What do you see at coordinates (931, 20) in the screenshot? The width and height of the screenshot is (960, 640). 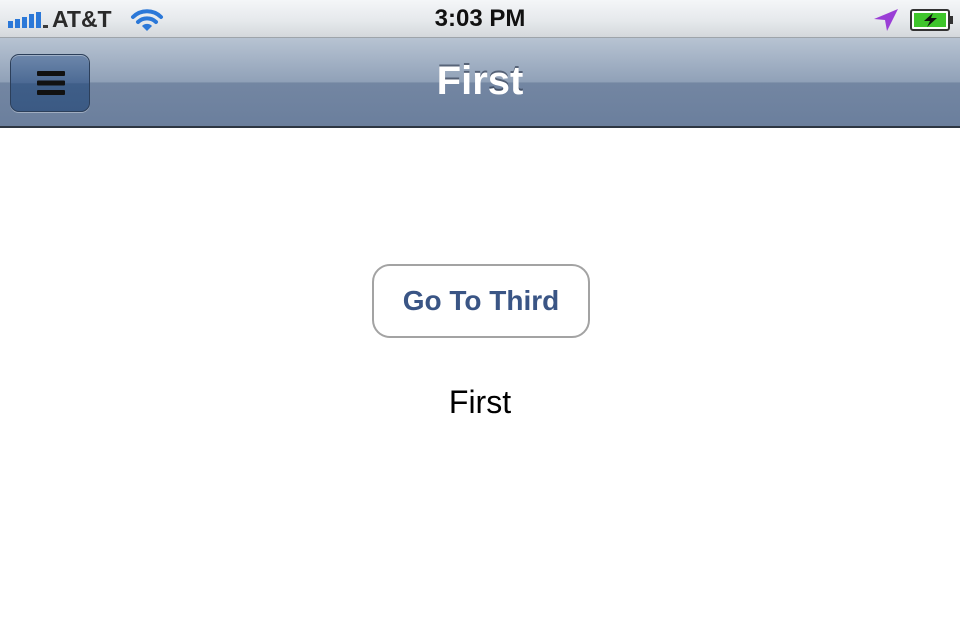 I see `battery-charging-icon` at bounding box center [931, 20].